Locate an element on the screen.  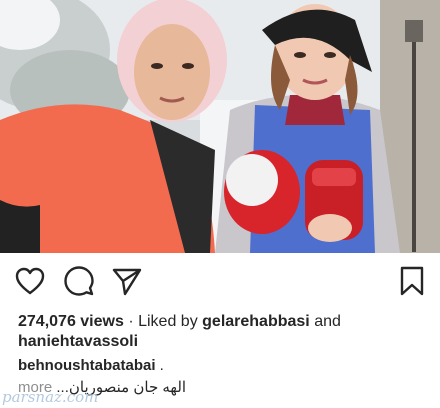
view-count: 274,076 views is located at coordinates (71, 321).